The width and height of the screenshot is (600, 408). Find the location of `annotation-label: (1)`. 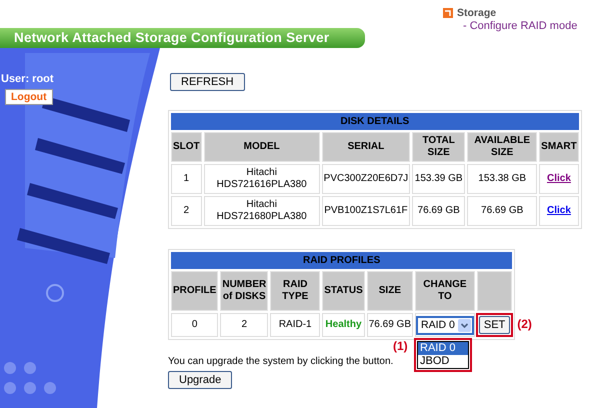

annotation-label: (1) is located at coordinates (400, 345).